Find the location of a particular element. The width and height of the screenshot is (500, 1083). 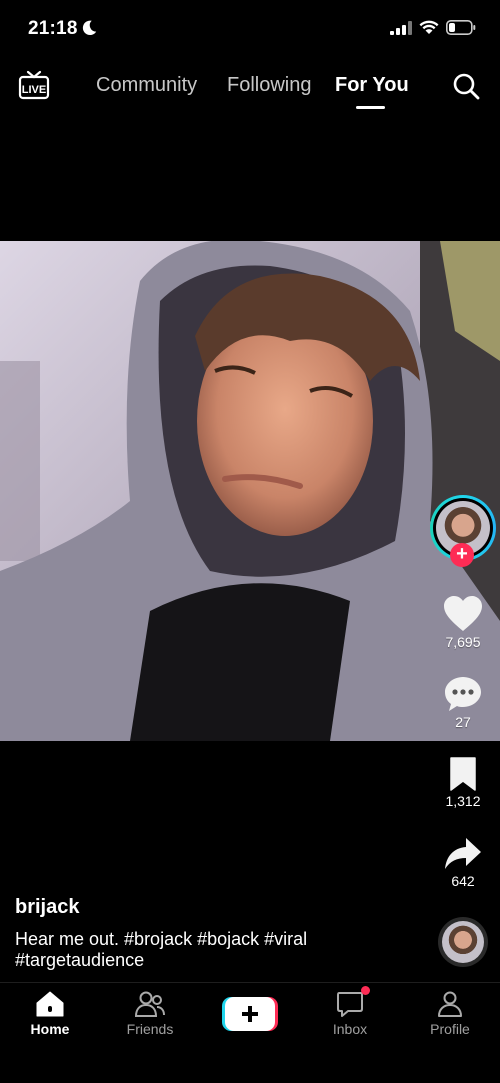

nav-friends-label: Friends is located at coordinates (150, 1029).